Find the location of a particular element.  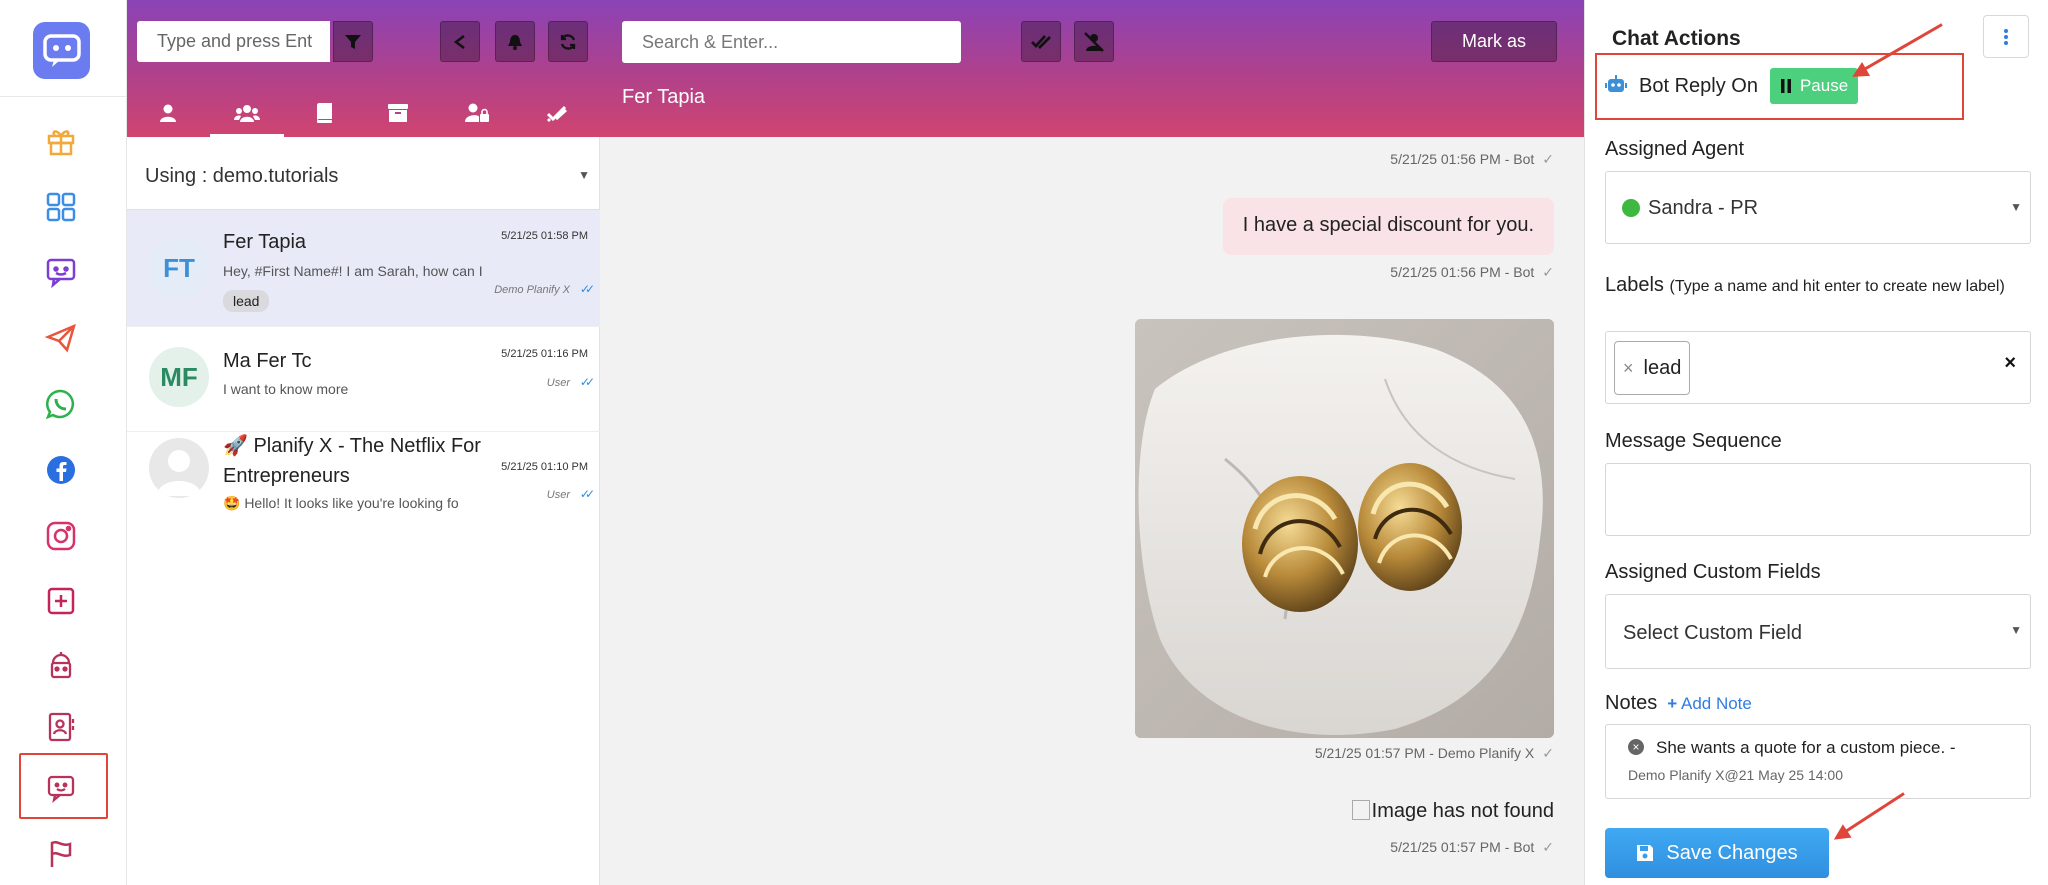

online-status-icon is located at coordinates (1631, 208).